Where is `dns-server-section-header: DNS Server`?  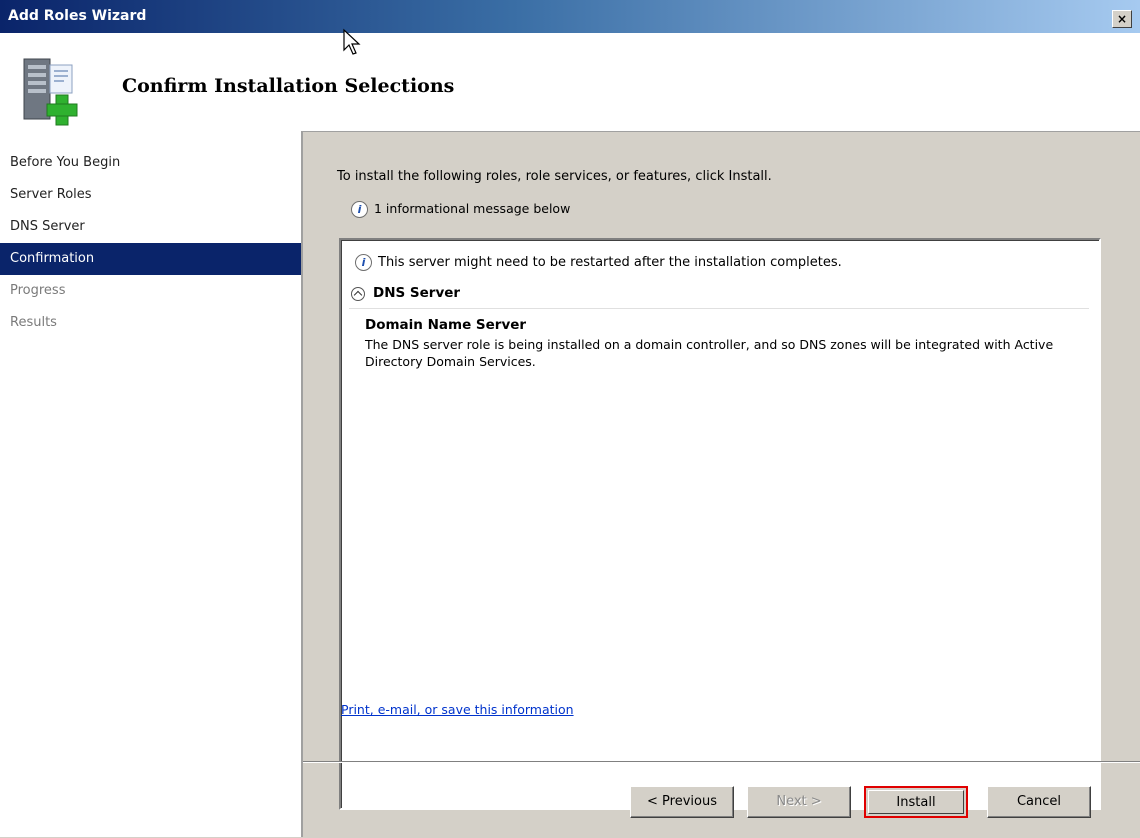 dns-server-section-header: DNS Server is located at coordinates (719, 294).